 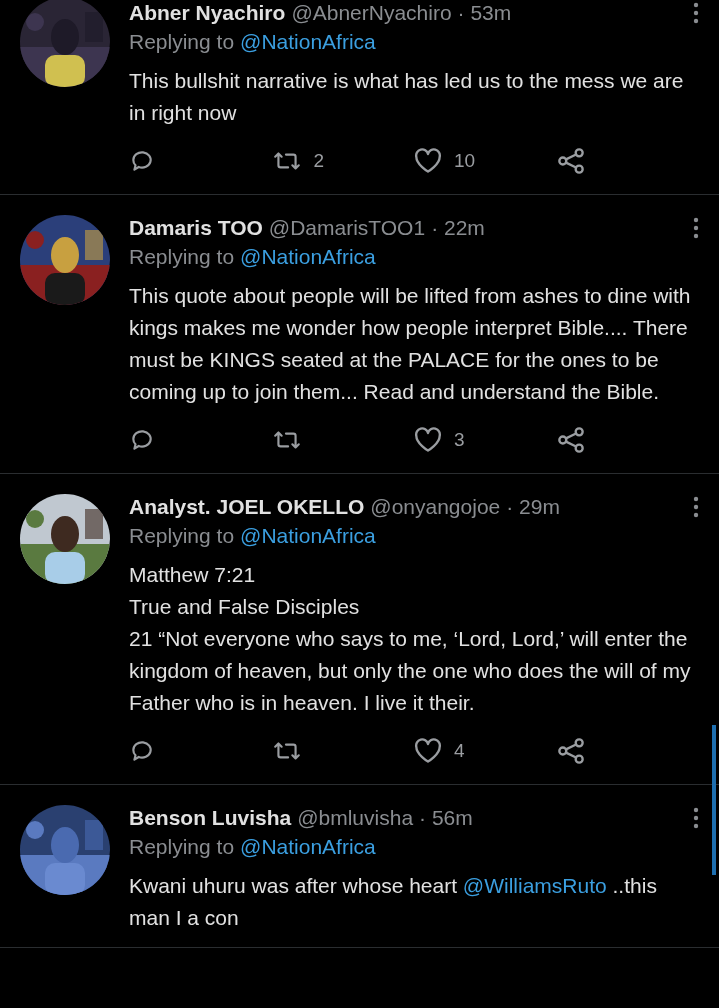 What do you see at coordinates (355, 818) in the screenshot?
I see `user-handle: @bmluvisha` at bounding box center [355, 818].